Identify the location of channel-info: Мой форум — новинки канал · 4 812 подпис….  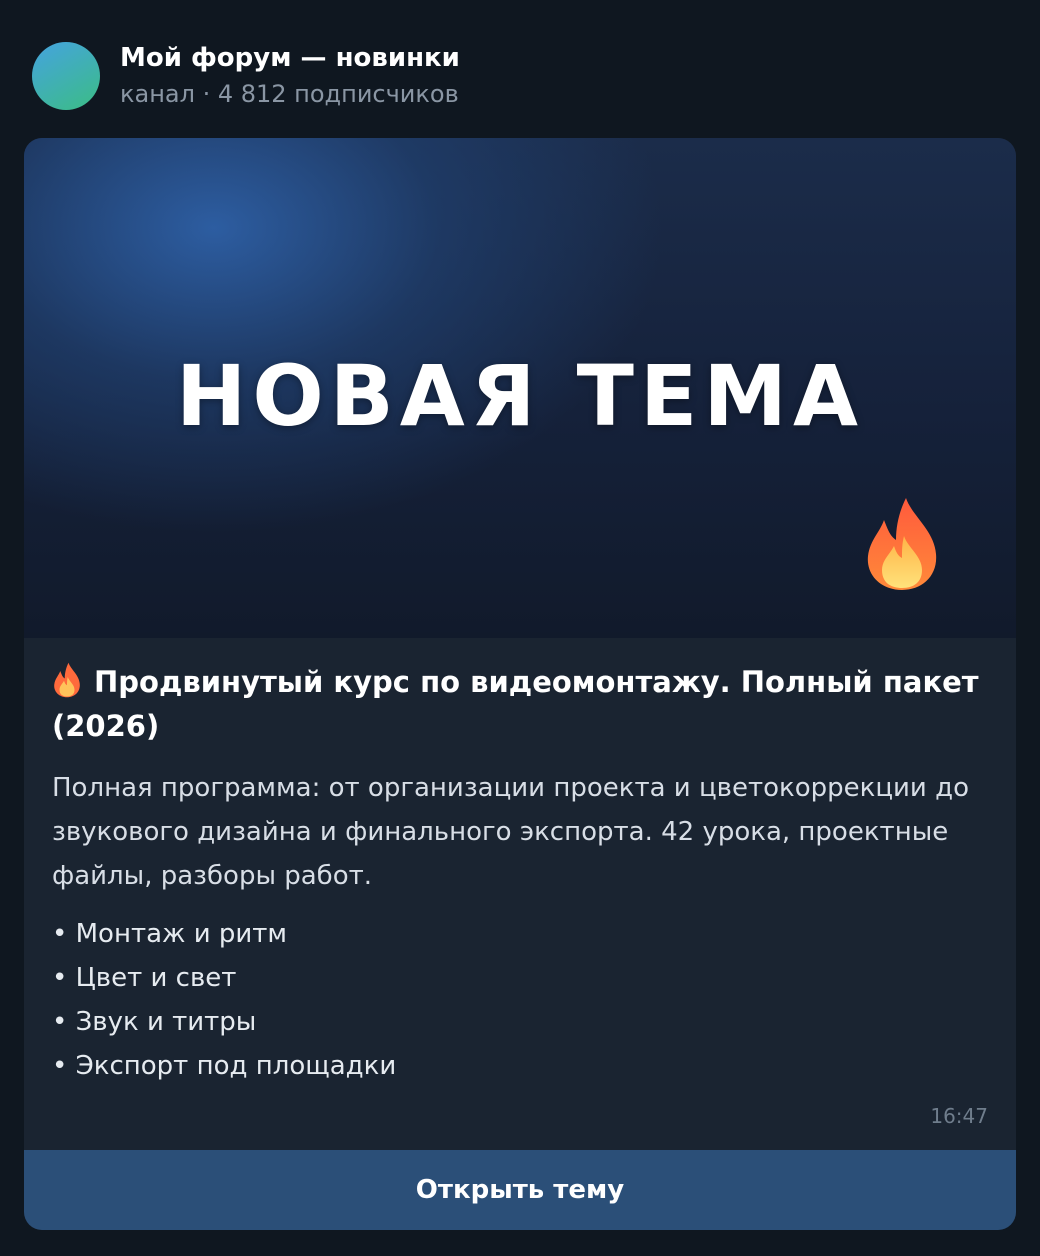
(290, 76).